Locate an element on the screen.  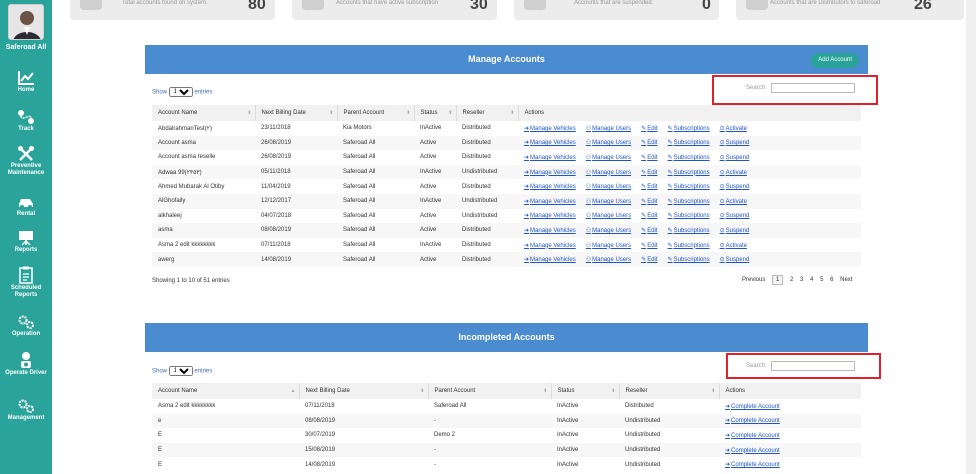
column-header-label: Reseller is located at coordinates (636, 391).